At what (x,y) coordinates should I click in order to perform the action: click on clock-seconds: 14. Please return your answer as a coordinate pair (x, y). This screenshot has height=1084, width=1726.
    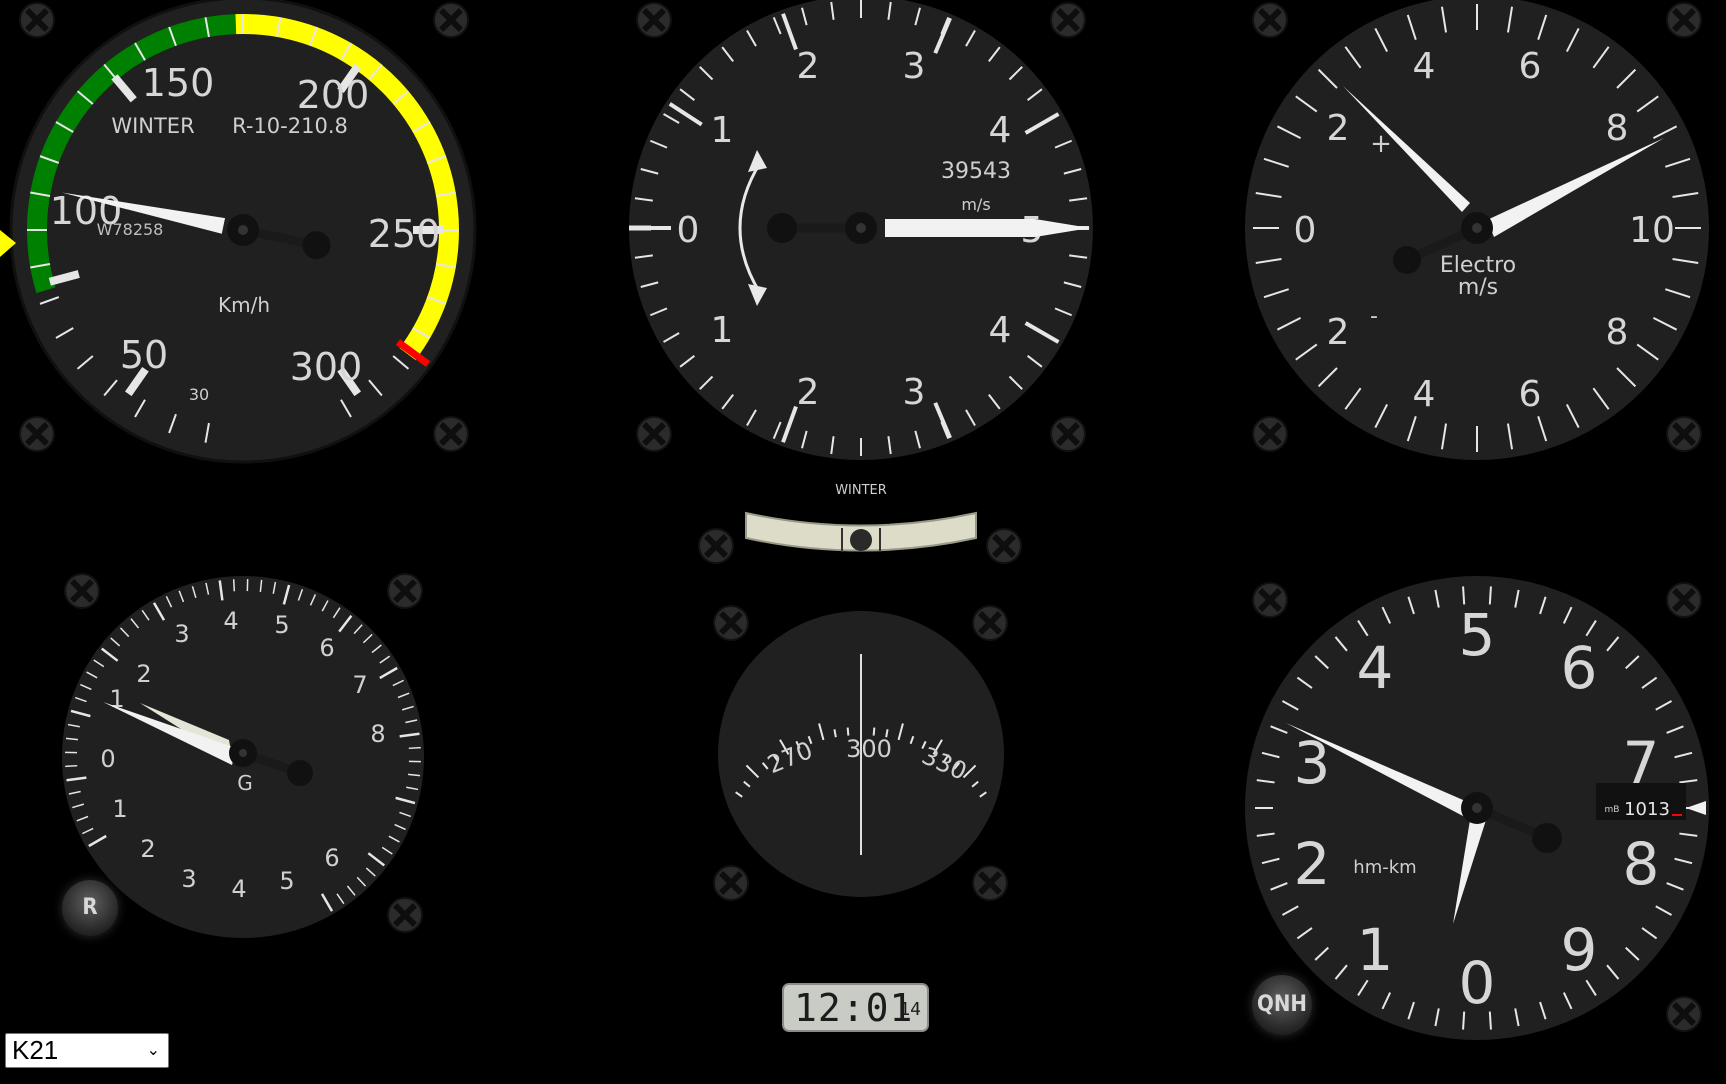
    Looking at the image, I should click on (910, 1009).